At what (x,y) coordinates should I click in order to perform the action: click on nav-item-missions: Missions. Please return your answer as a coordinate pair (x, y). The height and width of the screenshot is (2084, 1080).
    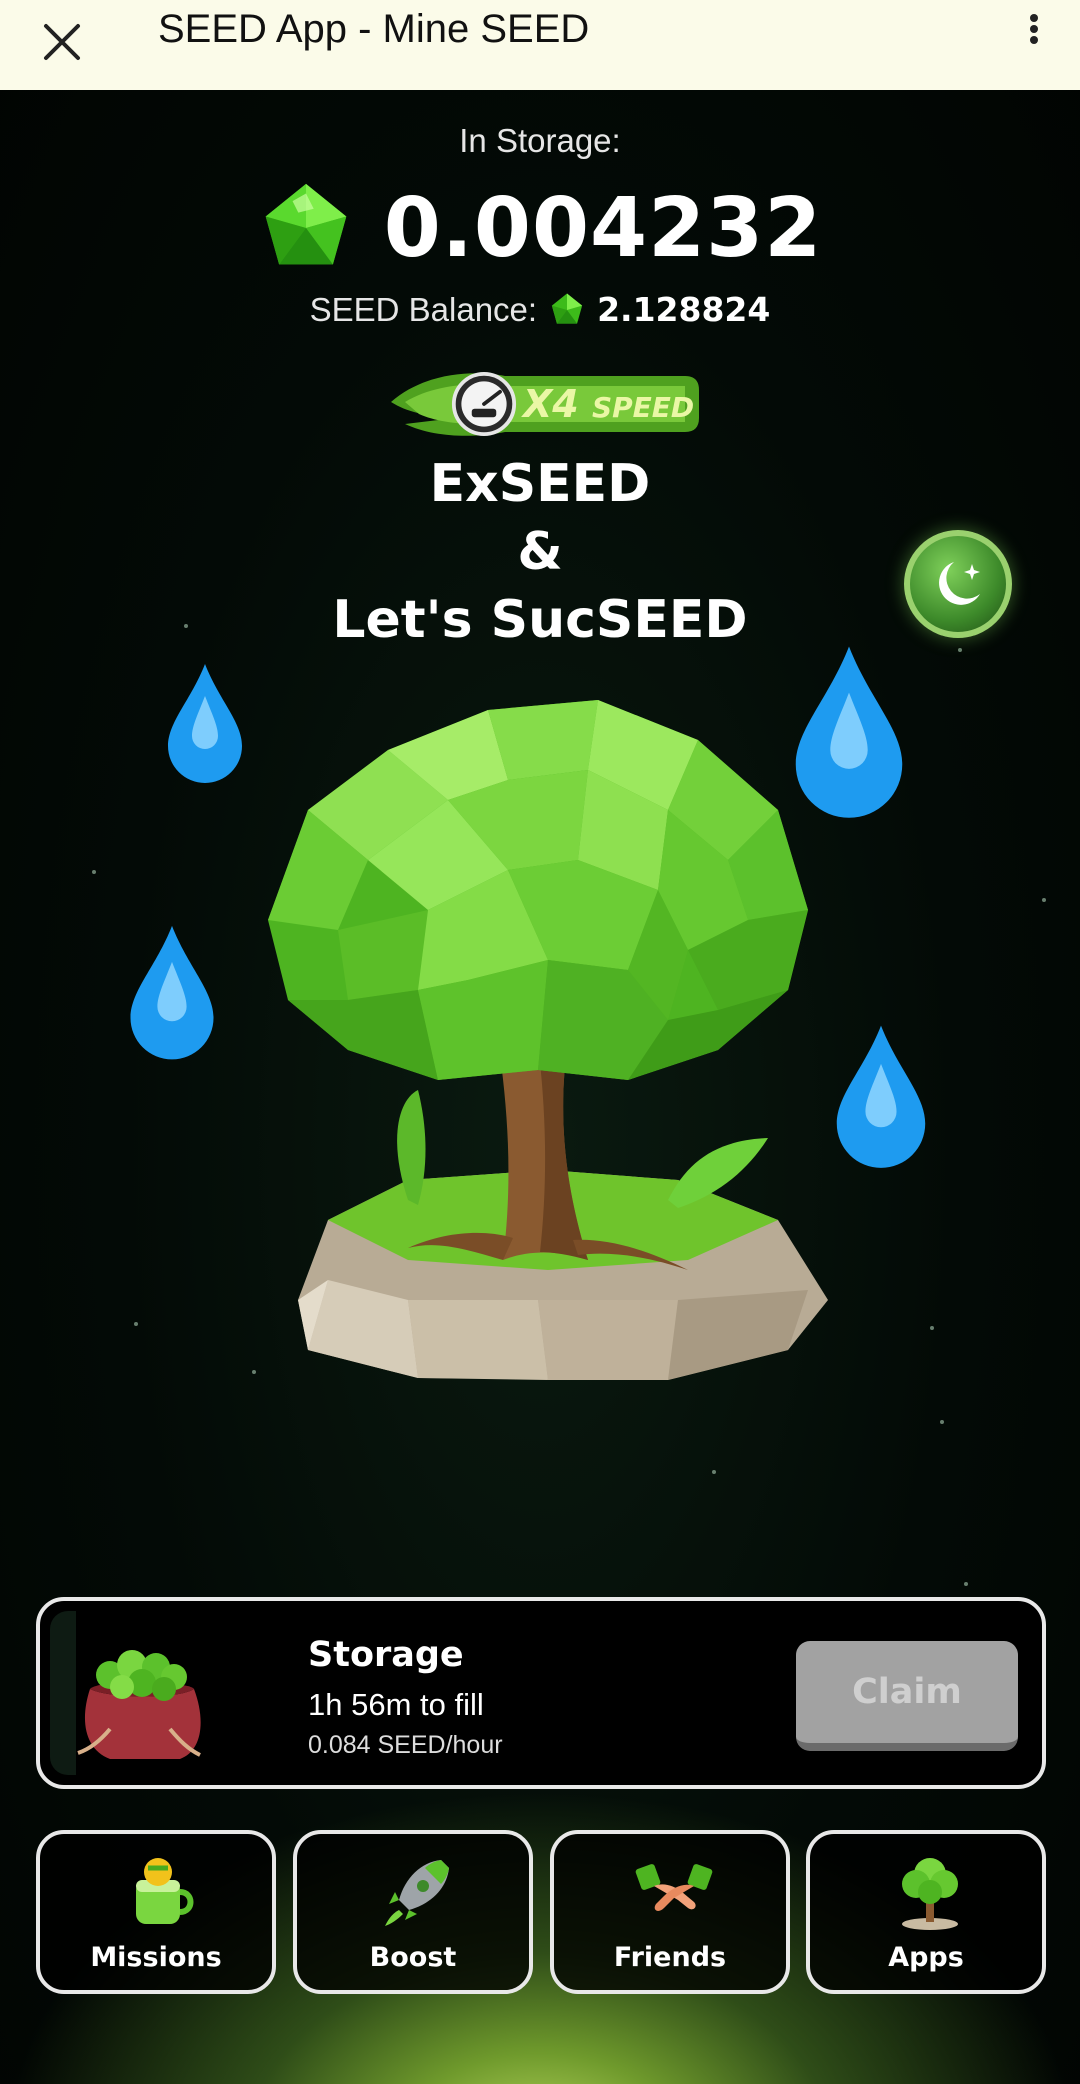
    Looking at the image, I should click on (156, 1912).